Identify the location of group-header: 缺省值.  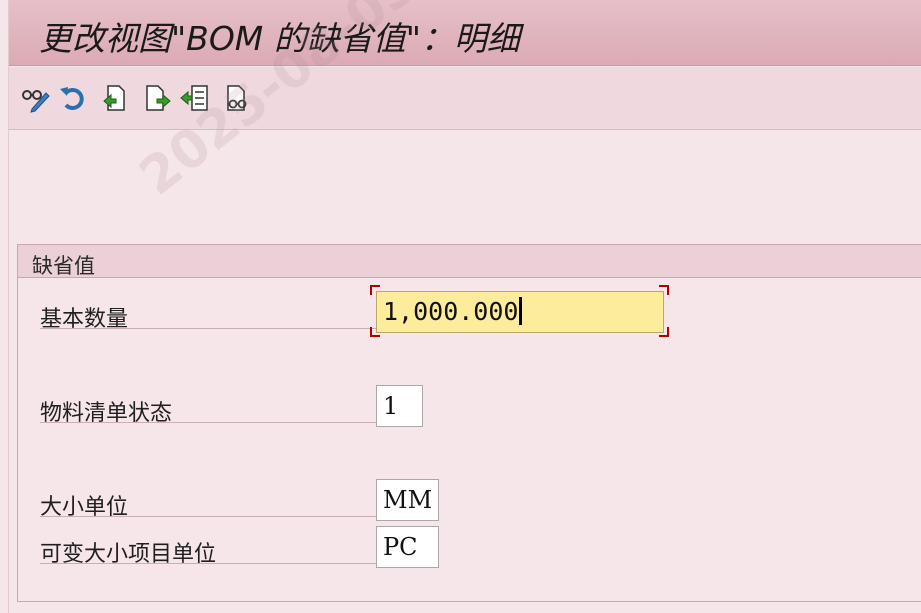
(469, 261).